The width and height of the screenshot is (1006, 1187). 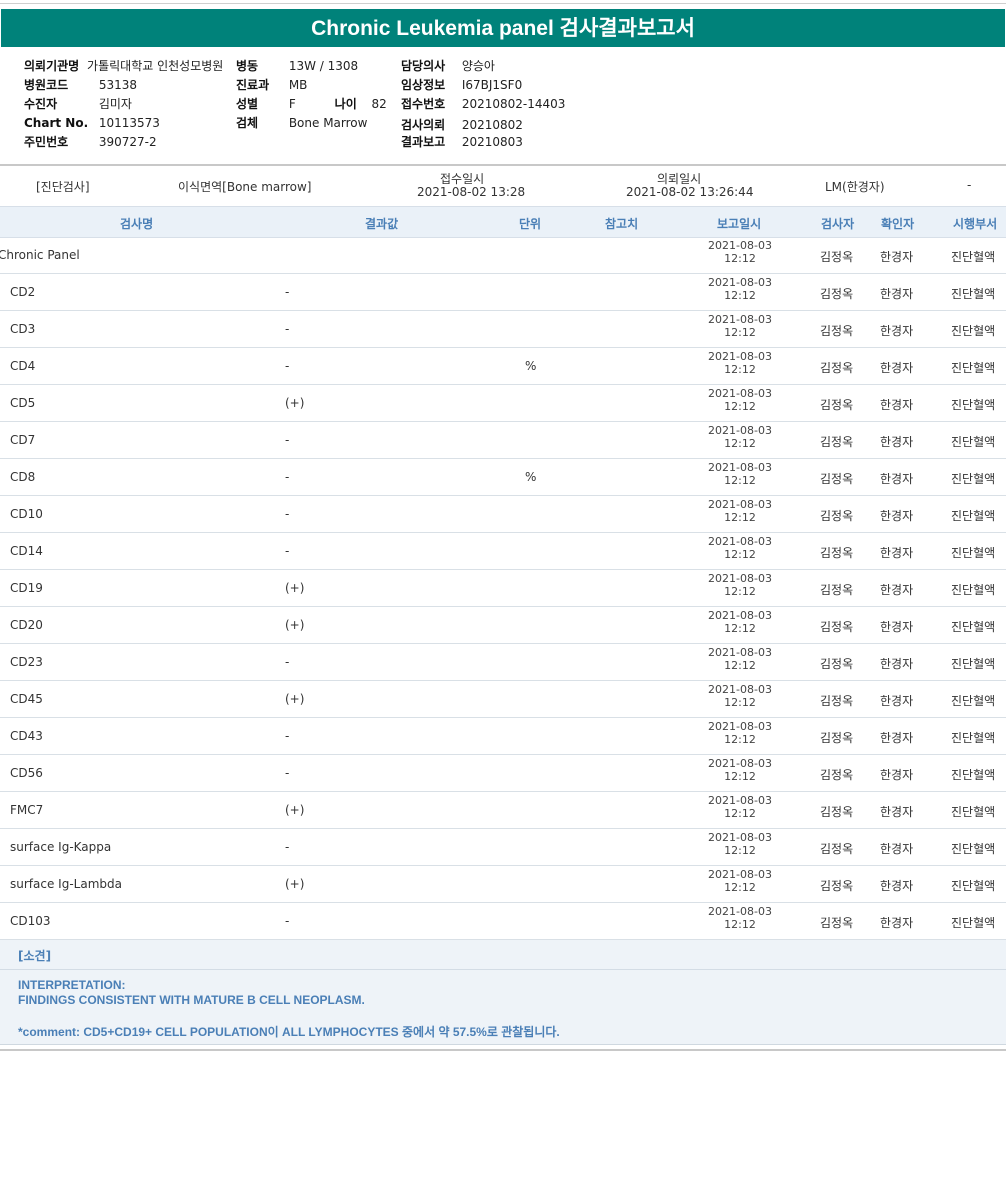 I want to click on test-name: CD7, so click(x=23, y=440).